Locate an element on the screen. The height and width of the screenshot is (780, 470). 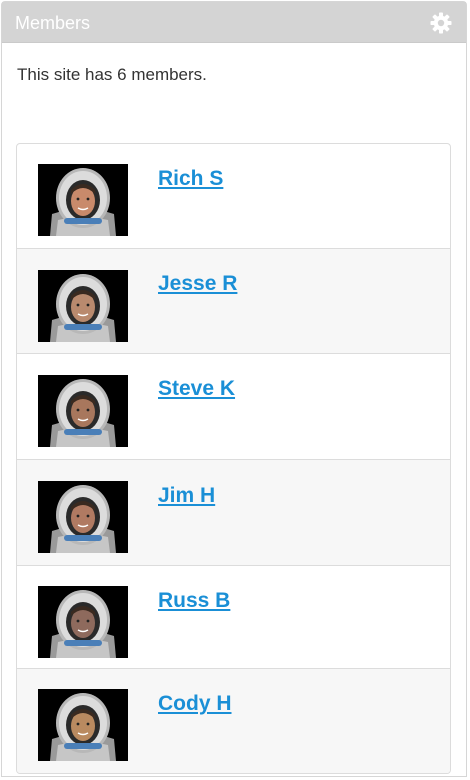
member-row: Rich S is located at coordinates (233, 196).